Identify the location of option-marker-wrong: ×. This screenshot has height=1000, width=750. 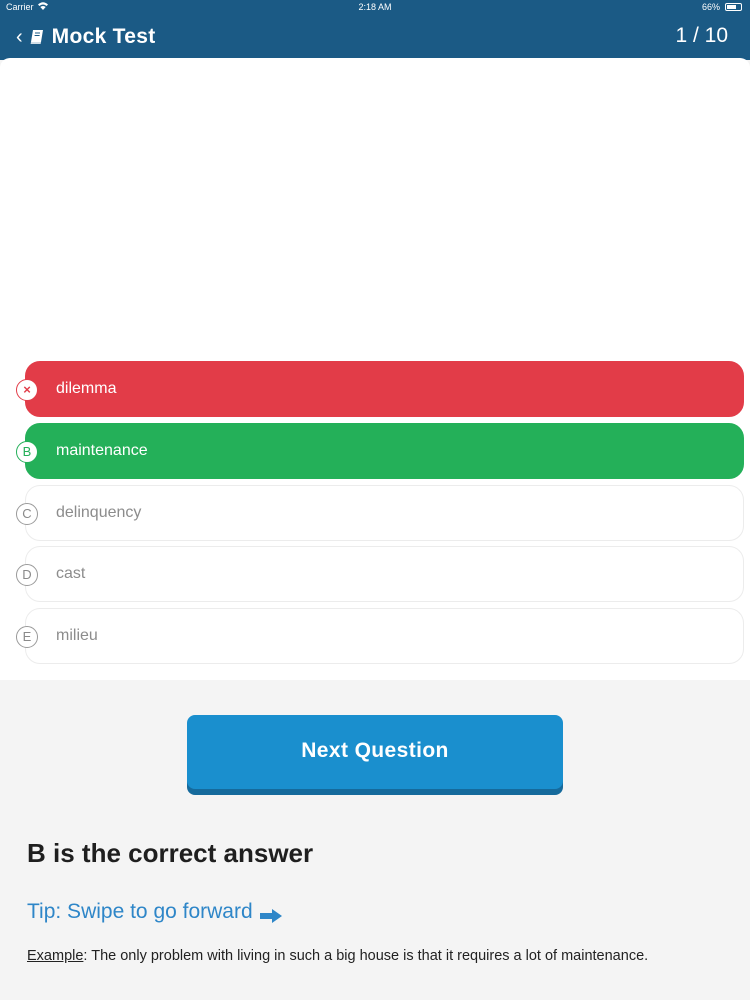
(27, 390).